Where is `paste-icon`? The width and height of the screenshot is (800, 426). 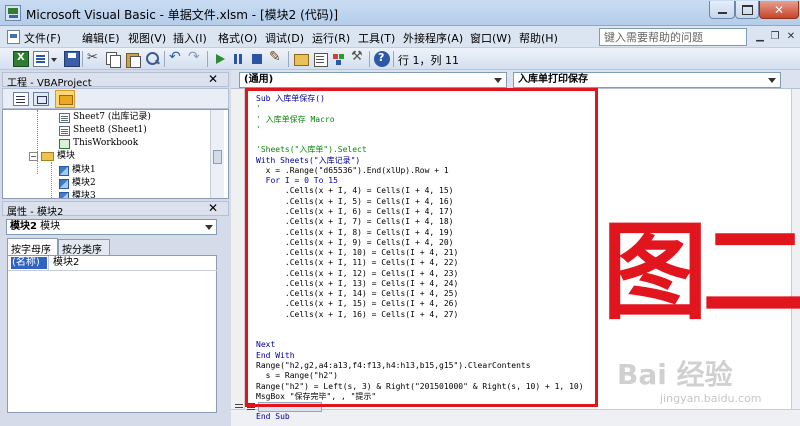
paste-icon is located at coordinates (133, 59).